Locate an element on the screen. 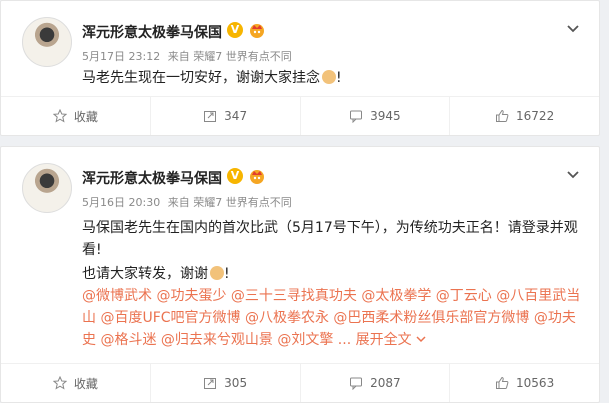  post-text: 马老先生现在一切安好，谢谢大家挂念! is located at coordinates (212, 78).